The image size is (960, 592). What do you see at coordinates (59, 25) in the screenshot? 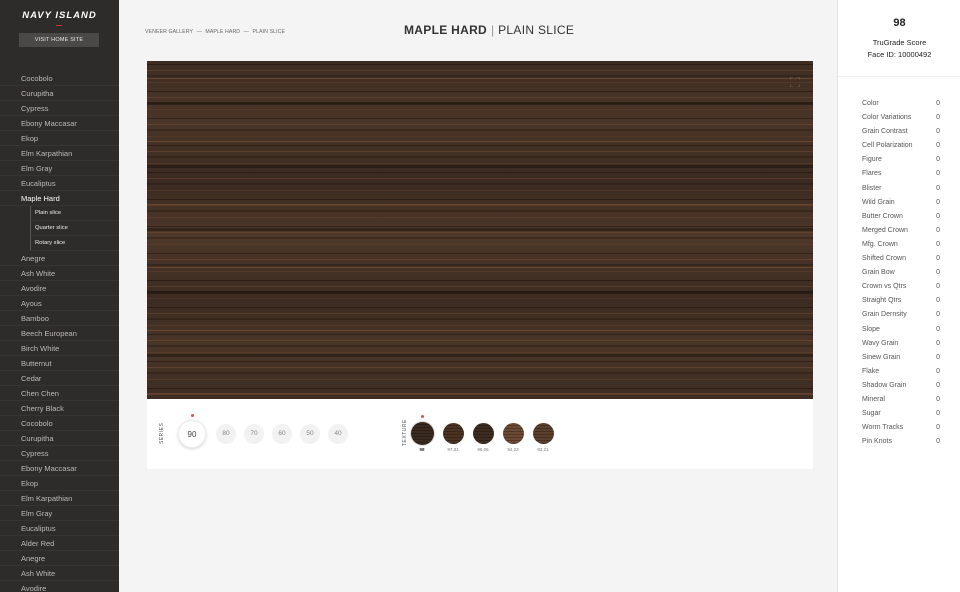
I see `brand-accent` at bounding box center [59, 25].